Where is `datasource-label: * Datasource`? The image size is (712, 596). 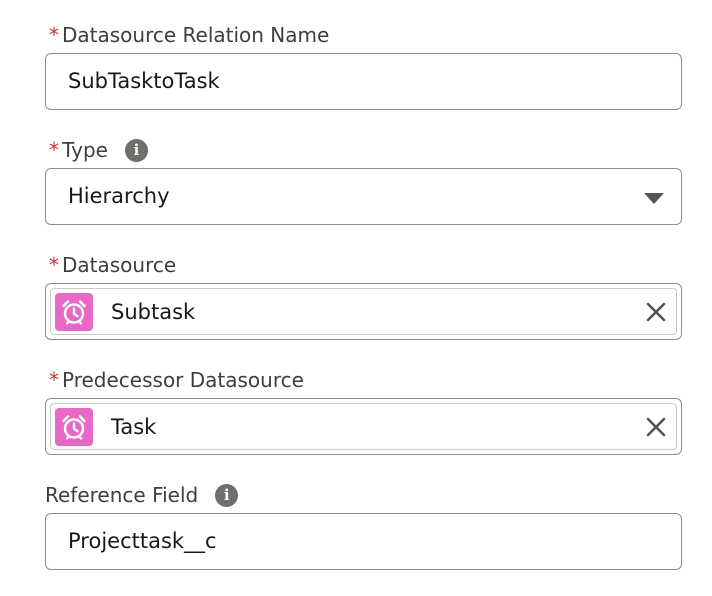 datasource-label: * Datasource is located at coordinates (112, 265).